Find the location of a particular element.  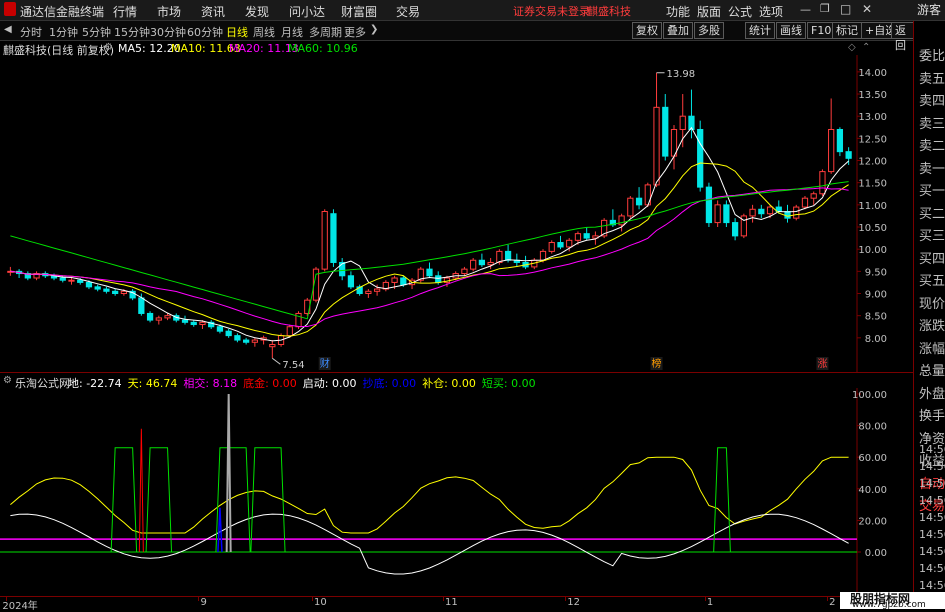

indicator-tick-label: 60.00 is located at coordinates (872, 458).